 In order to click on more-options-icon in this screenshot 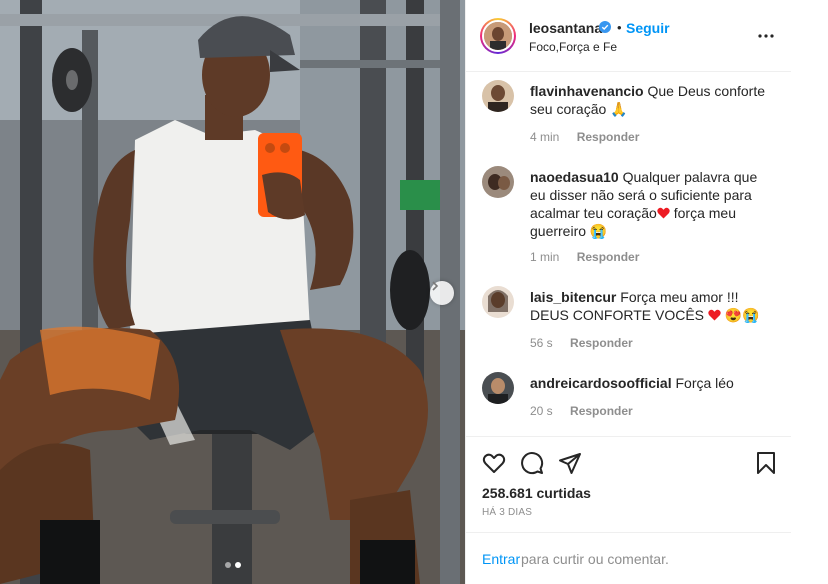, I will do `click(766, 36)`.